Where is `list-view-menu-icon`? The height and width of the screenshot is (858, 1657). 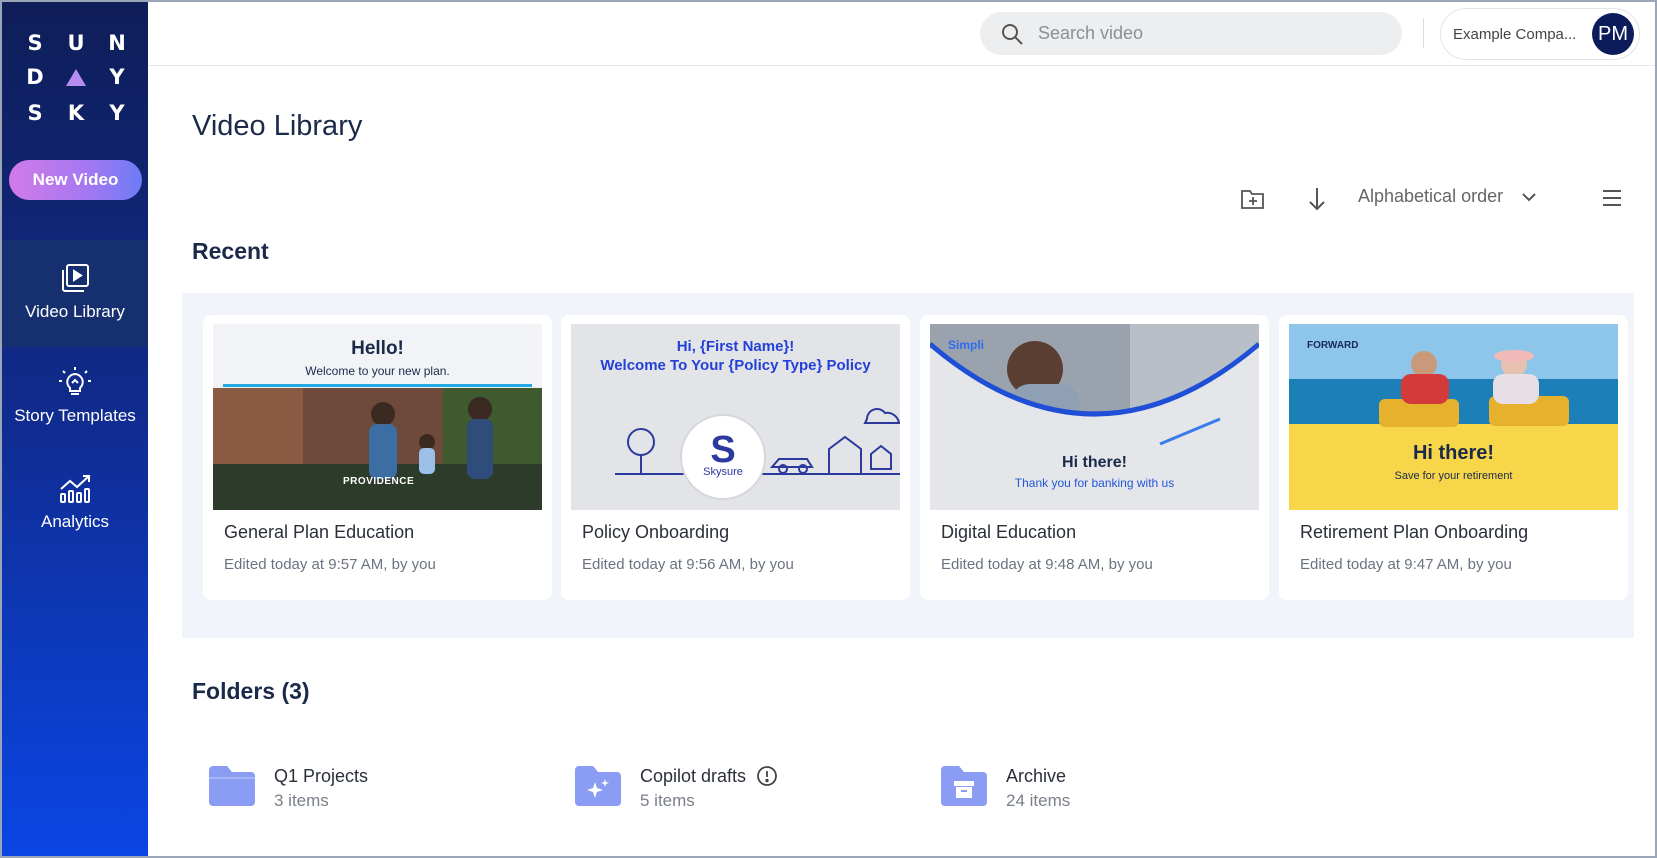
list-view-menu-icon is located at coordinates (1612, 198).